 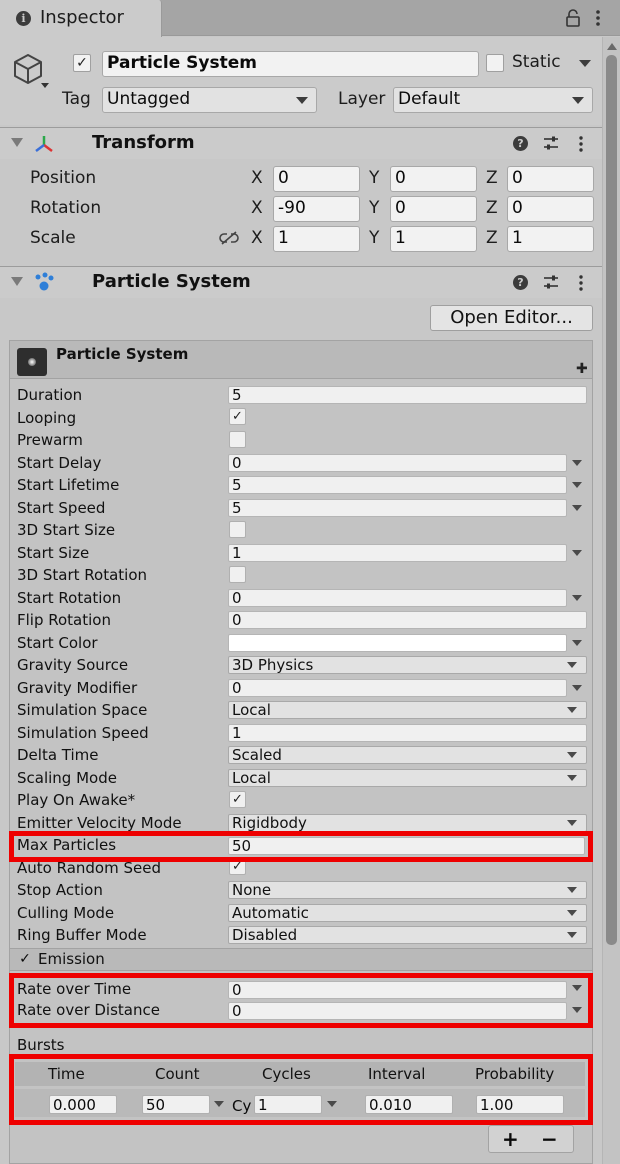 I want to click on scroll-thumb, so click(x=611, y=500).